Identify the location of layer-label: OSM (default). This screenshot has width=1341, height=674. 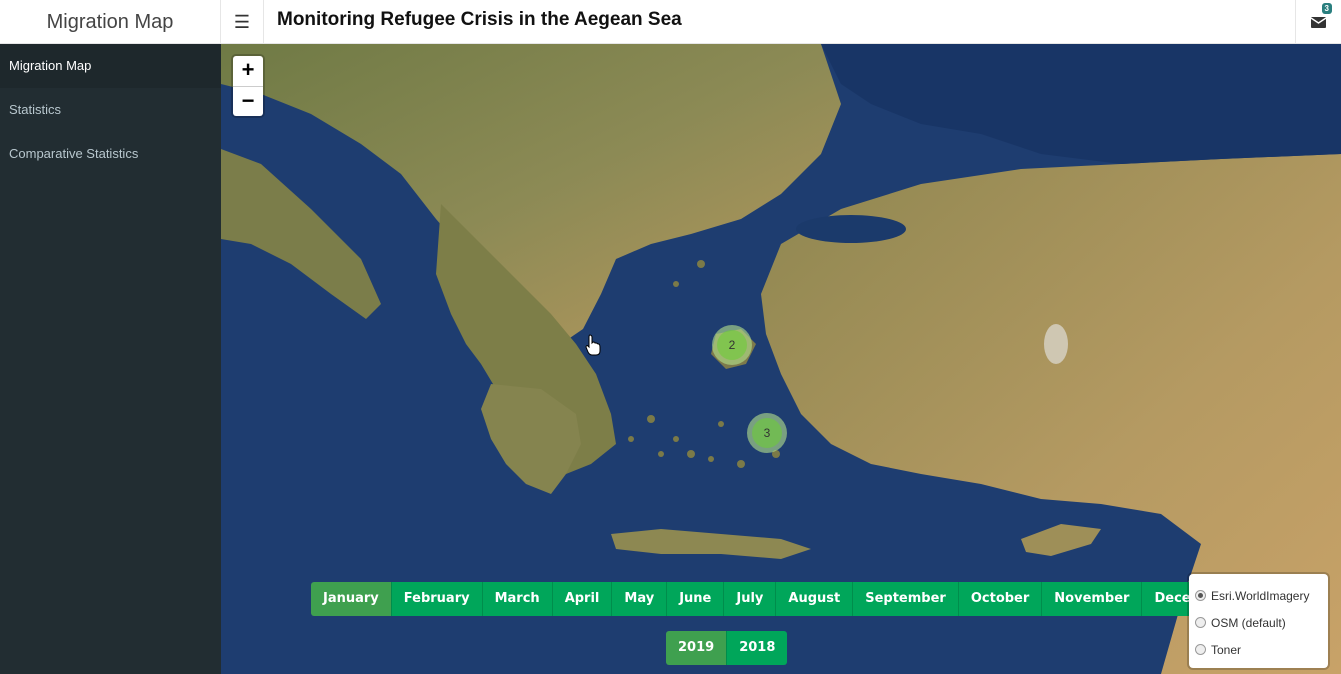
(1248, 622).